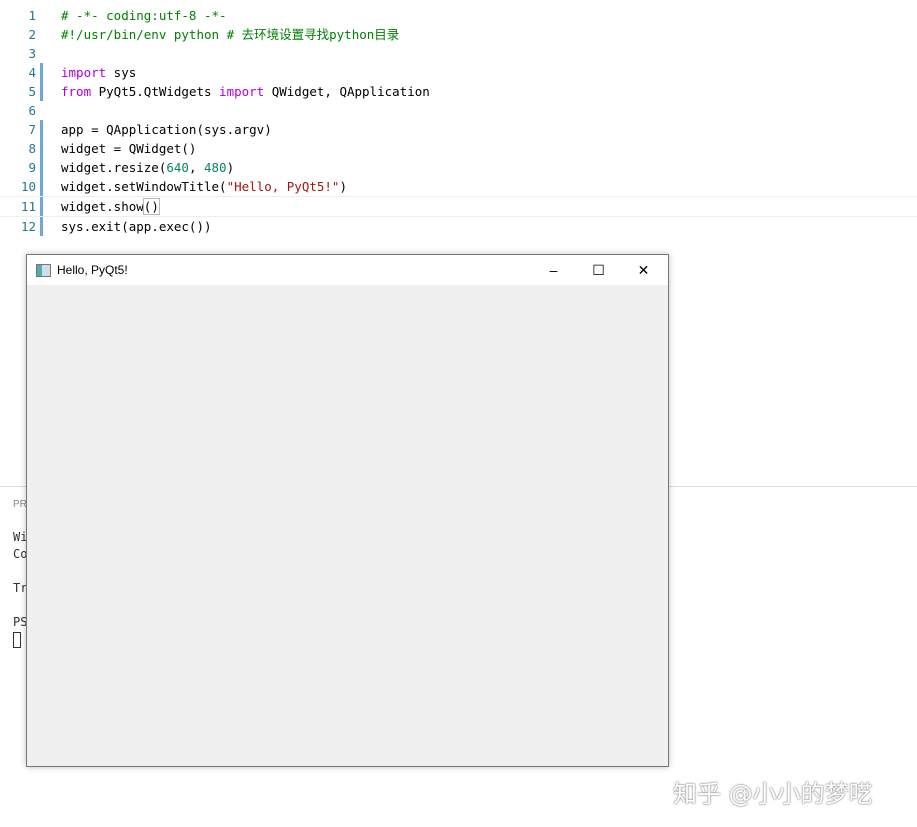 This screenshot has height=827, width=917. I want to click on code-token: sys, so click(121, 72).